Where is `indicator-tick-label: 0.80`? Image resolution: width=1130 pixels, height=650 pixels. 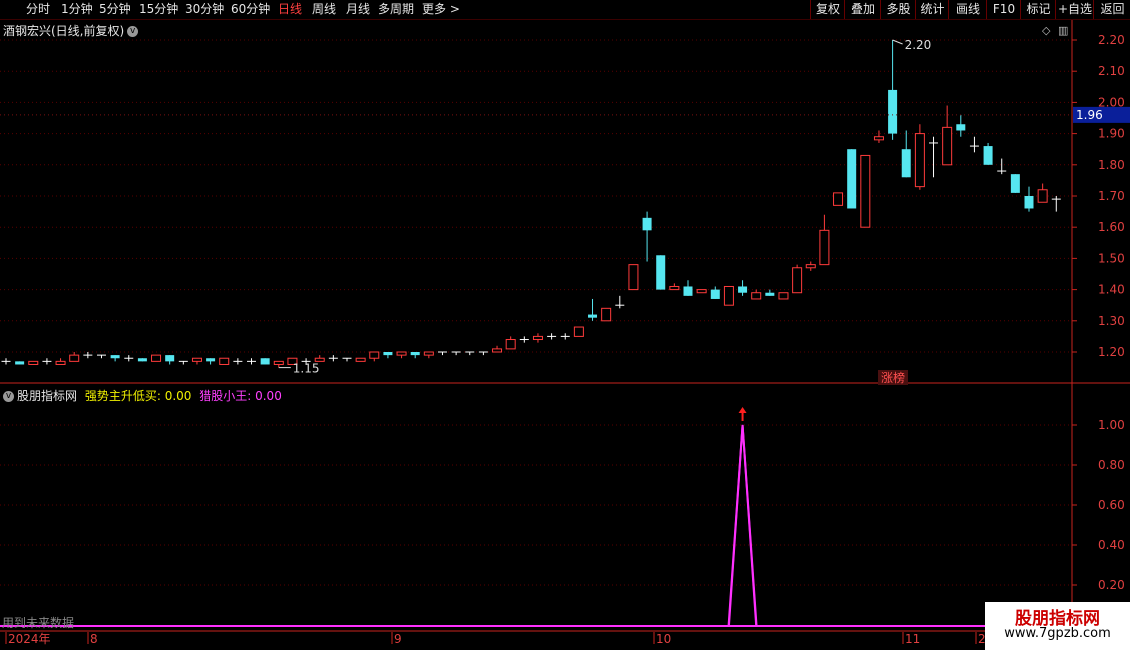
indicator-tick-label: 0.80 is located at coordinates (1111, 465).